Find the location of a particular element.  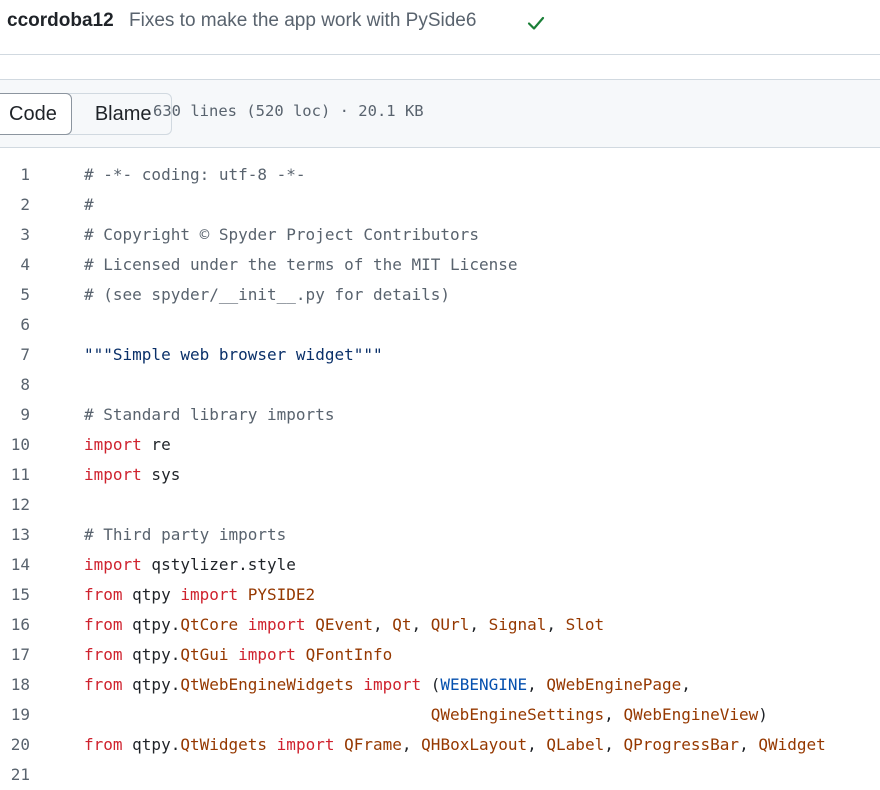

line-number: 10 is located at coordinates (15, 445).